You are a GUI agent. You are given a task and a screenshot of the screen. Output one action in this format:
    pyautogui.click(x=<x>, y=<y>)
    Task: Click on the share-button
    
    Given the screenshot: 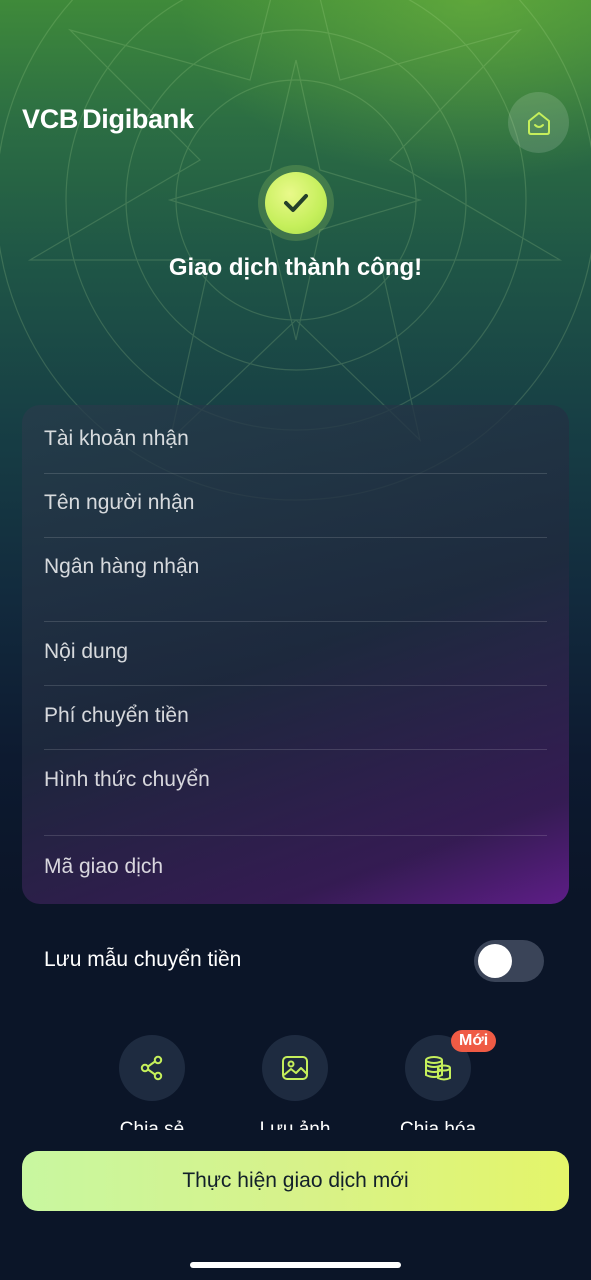 What is the action you would take?
    pyautogui.click(x=152, y=1068)
    